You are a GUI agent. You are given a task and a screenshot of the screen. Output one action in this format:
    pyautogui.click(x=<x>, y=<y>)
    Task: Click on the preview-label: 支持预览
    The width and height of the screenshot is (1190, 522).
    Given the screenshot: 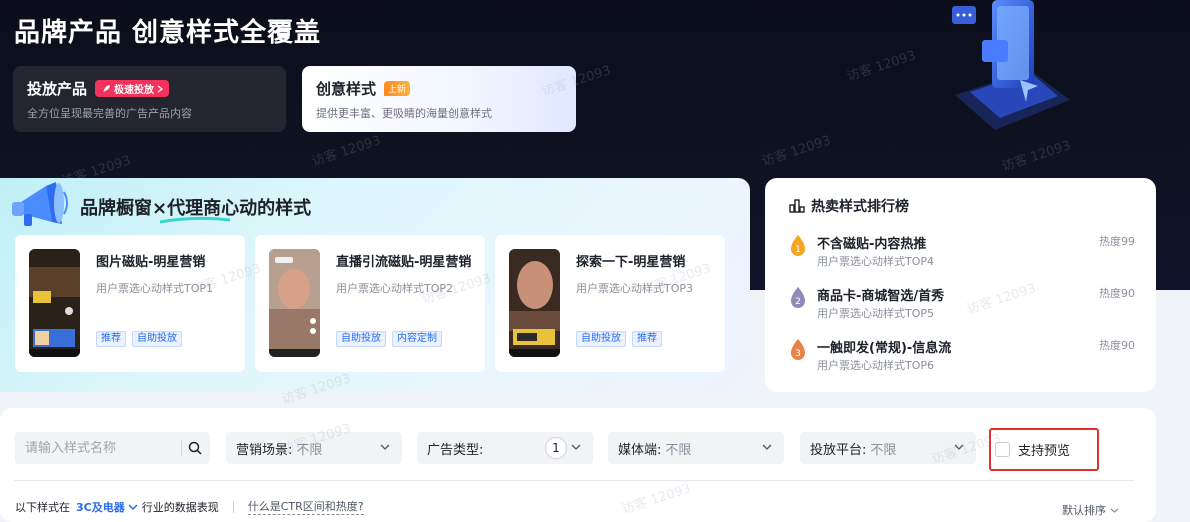 What is the action you would take?
    pyautogui.click(x=1044, y=451)
    